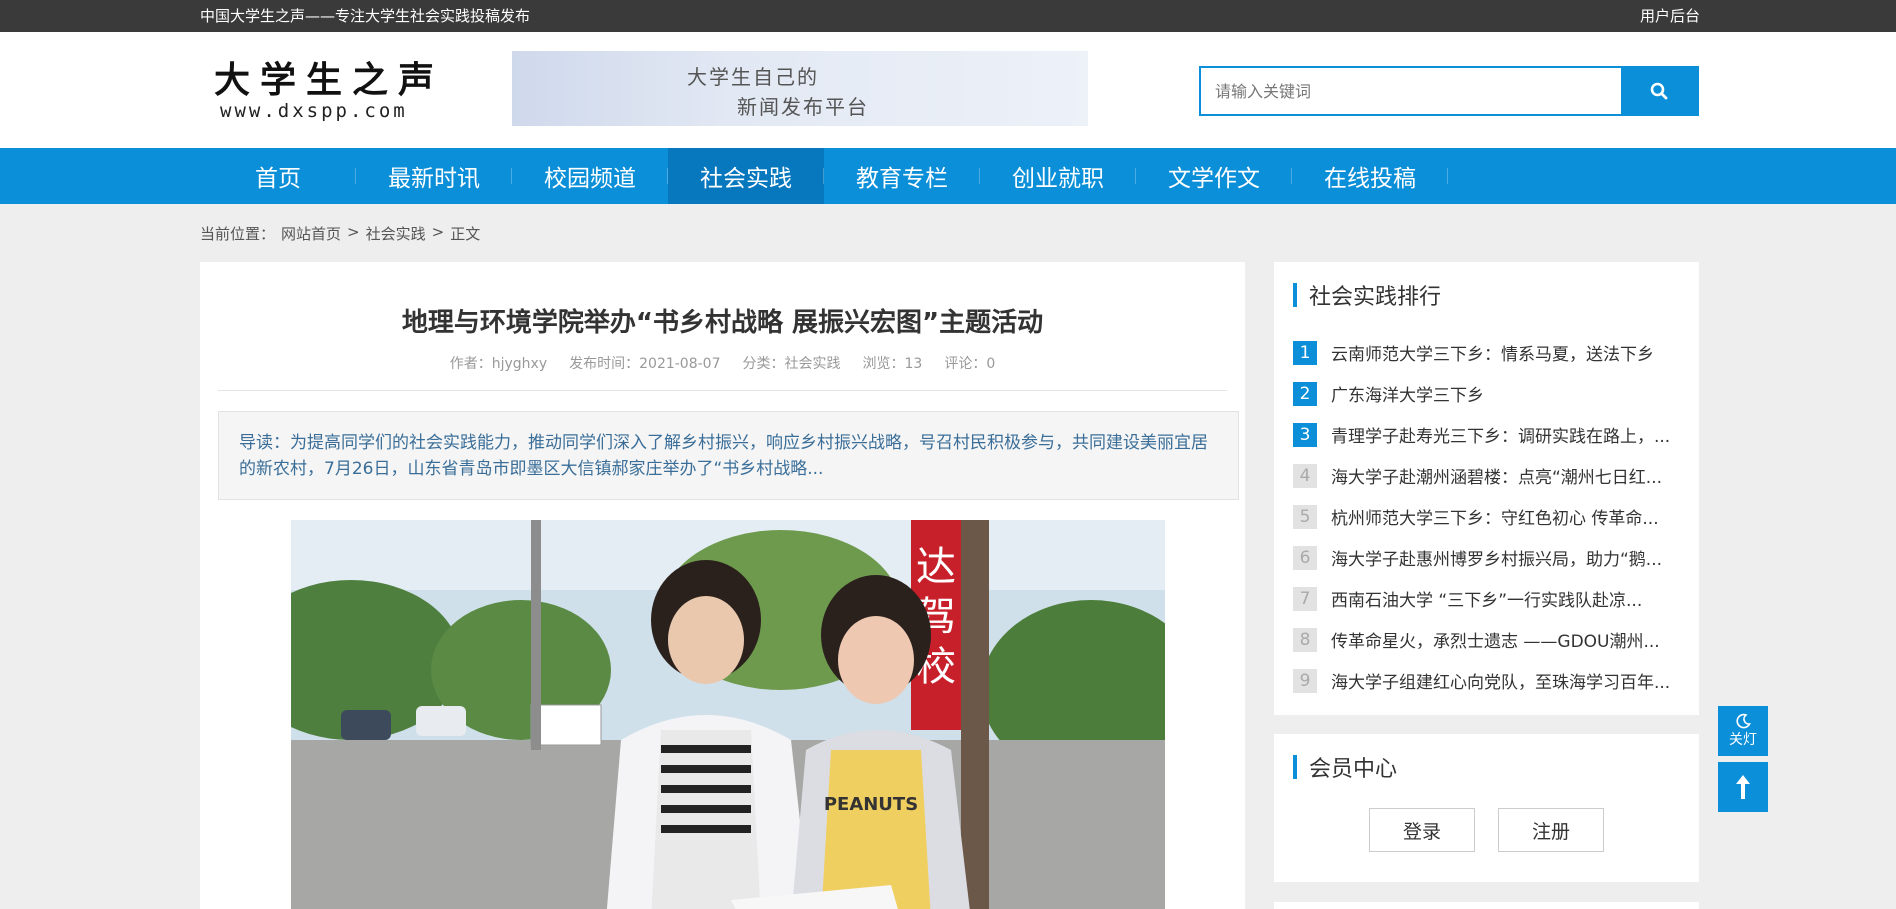 This screenshot has width=1896, height=909. I want to click on breadcrumb: 当前位置： 网站首页 > 社会实践 > 正文, so click(340, 233).